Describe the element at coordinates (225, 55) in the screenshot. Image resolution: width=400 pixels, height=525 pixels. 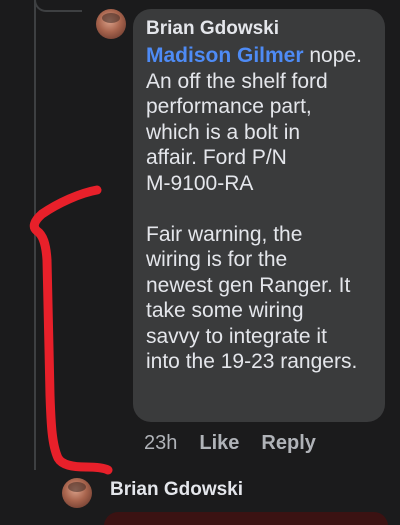
I see `mention-link: Madison Gilmer` at that location.